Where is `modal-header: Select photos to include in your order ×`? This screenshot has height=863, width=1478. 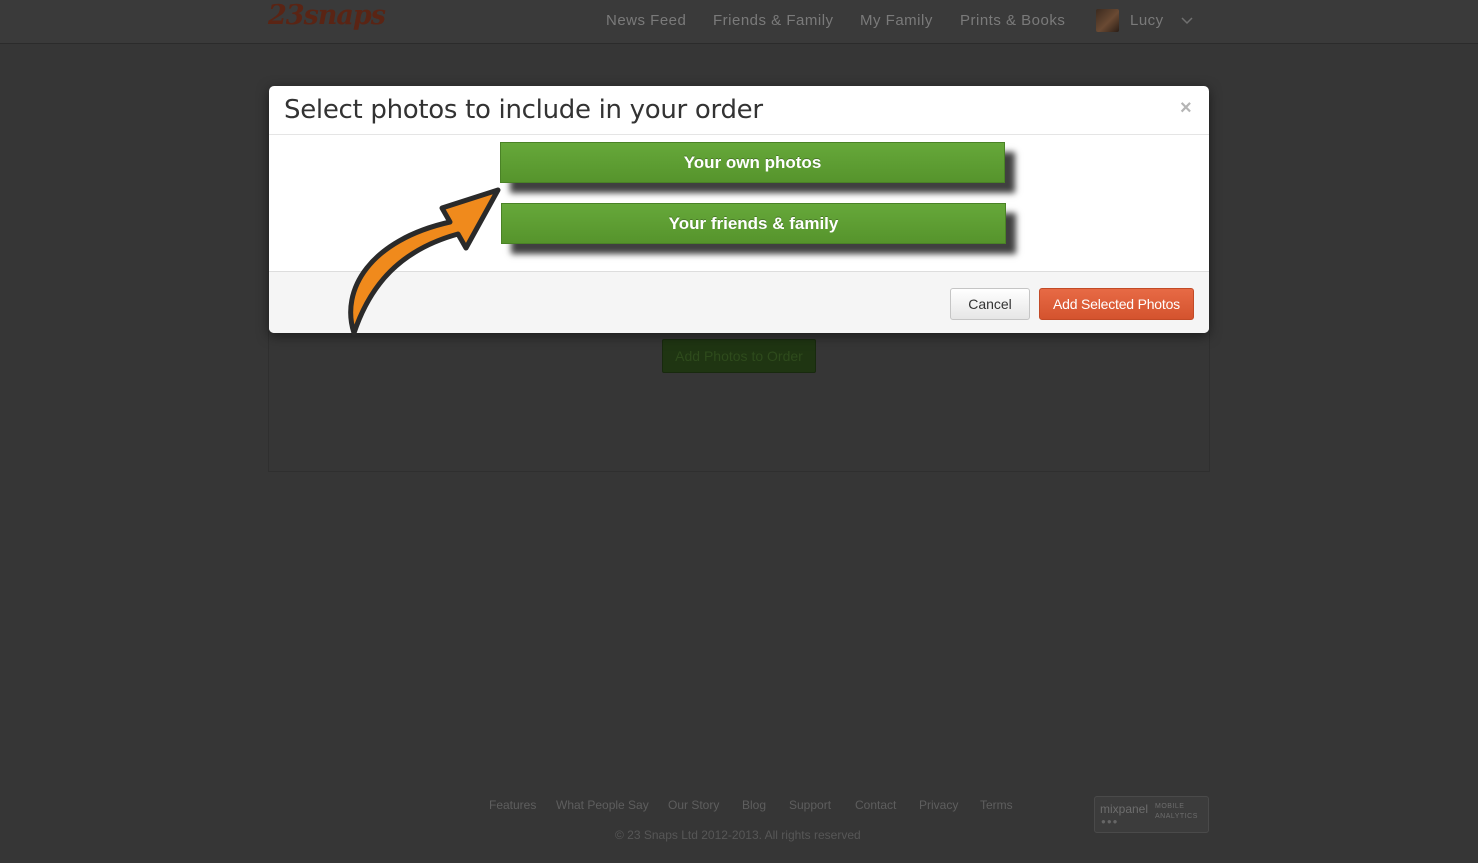 modal-header: Select photos to include in your order × is located at coordinates (739, 110).